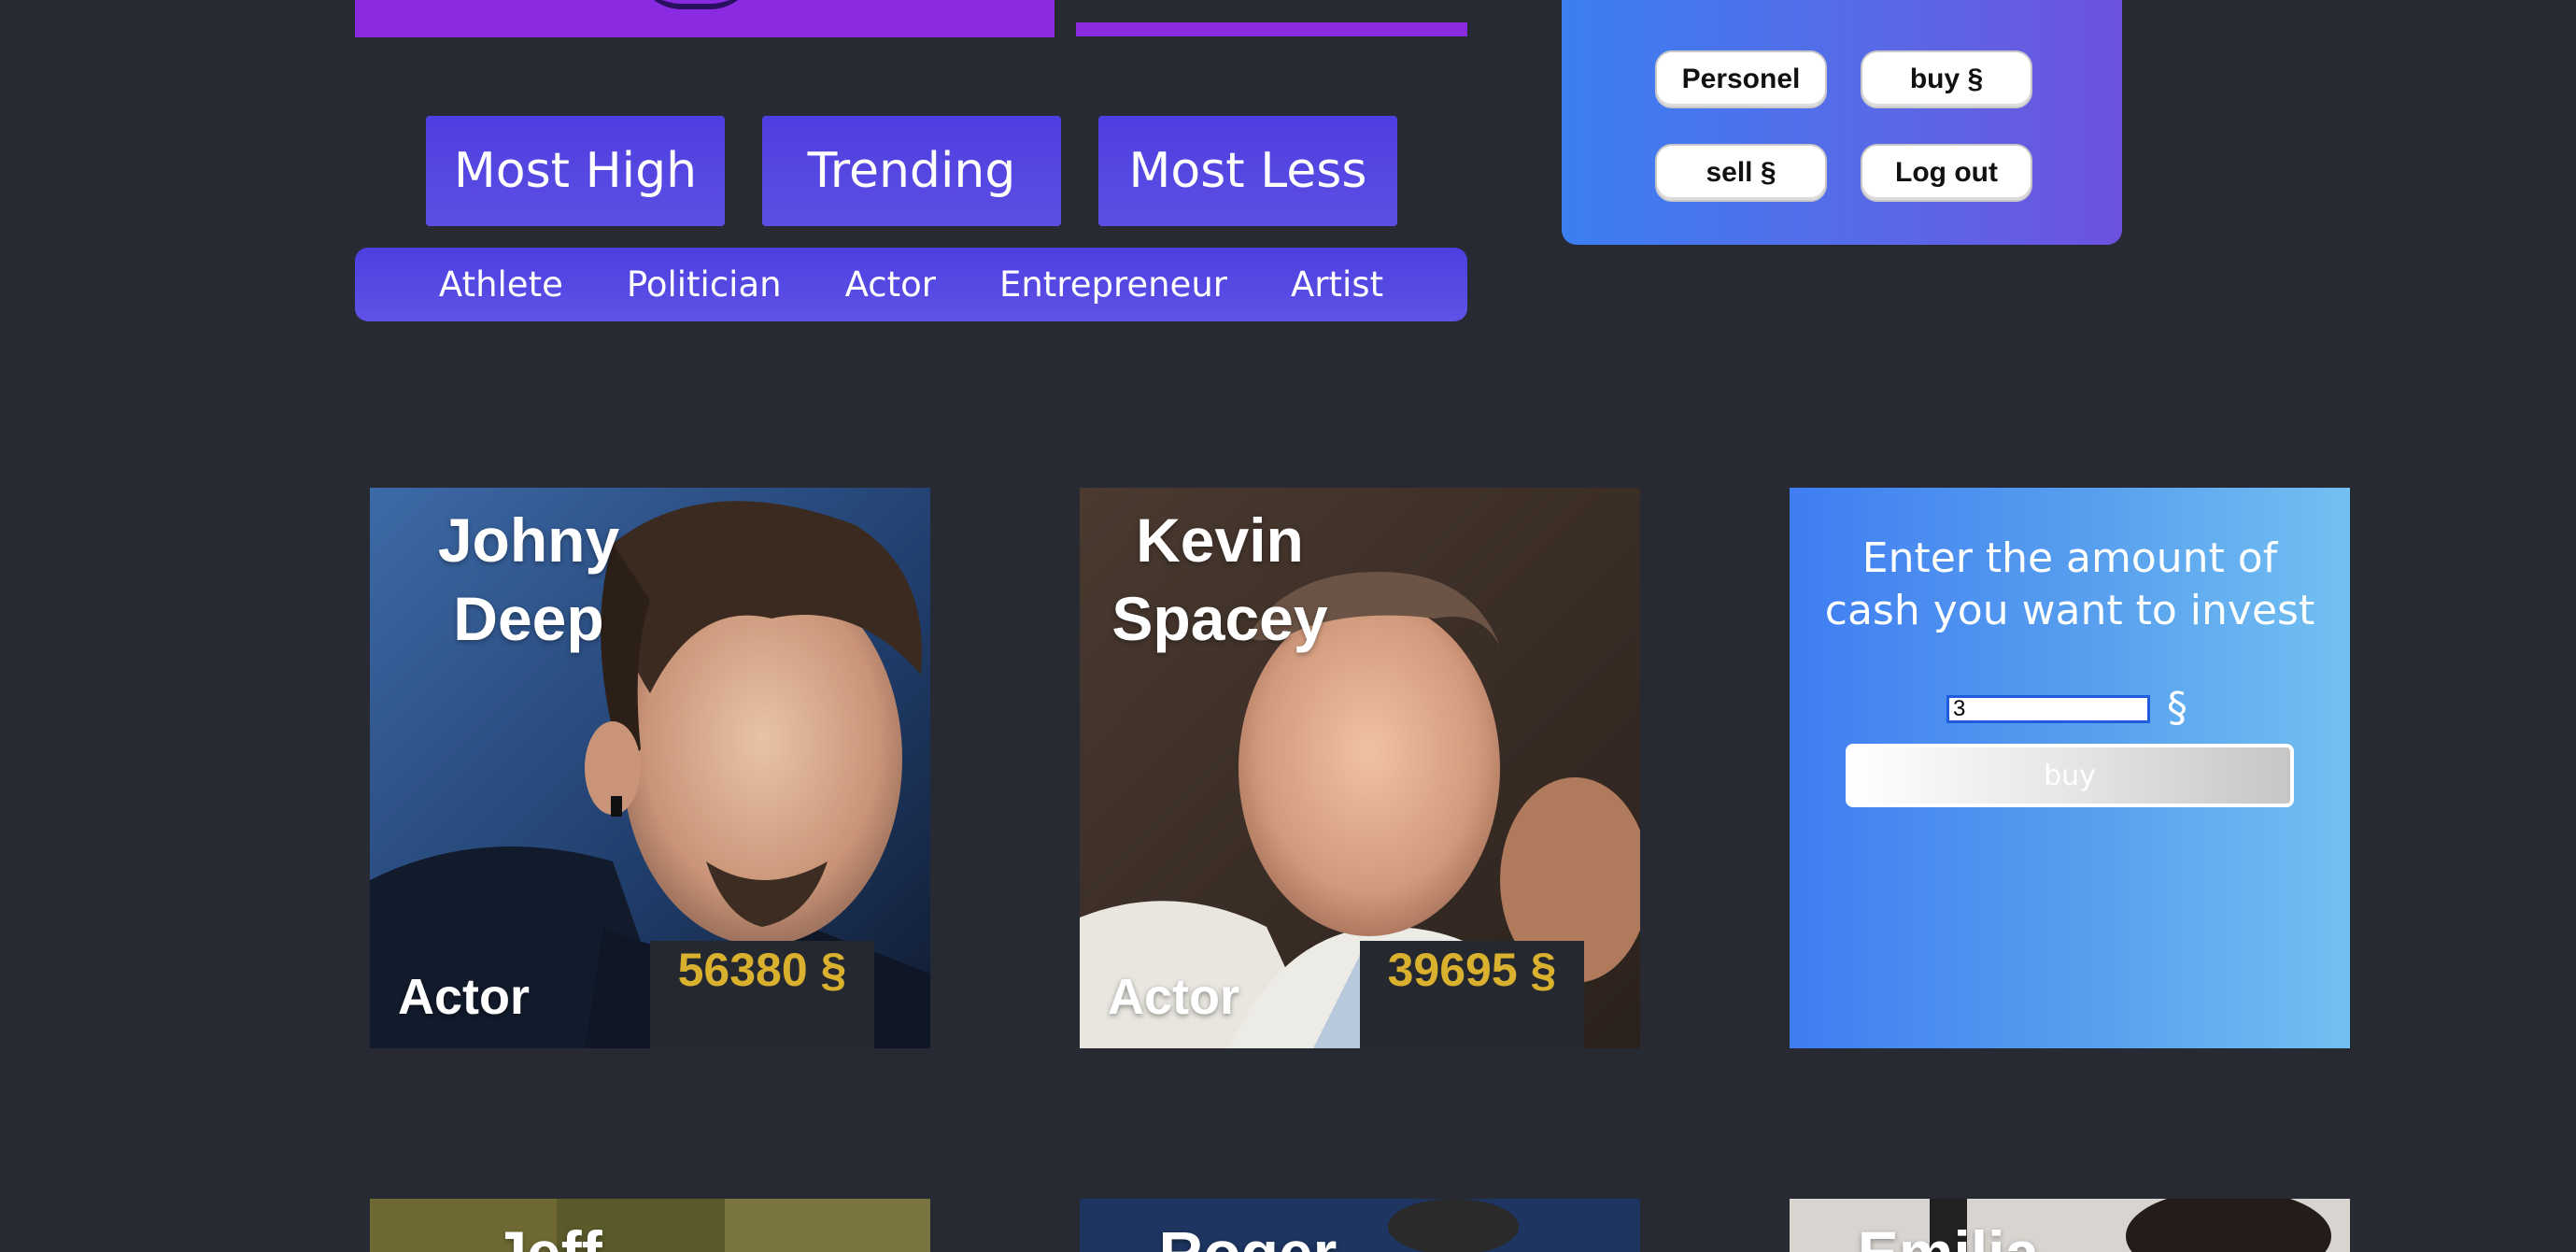 This screenshot has height=1252, width=2576. Describe the element at coordinates (1842, 122) in the screenshot. I see `user-menu-panel: Personel buy § sell § Log out` at that location.